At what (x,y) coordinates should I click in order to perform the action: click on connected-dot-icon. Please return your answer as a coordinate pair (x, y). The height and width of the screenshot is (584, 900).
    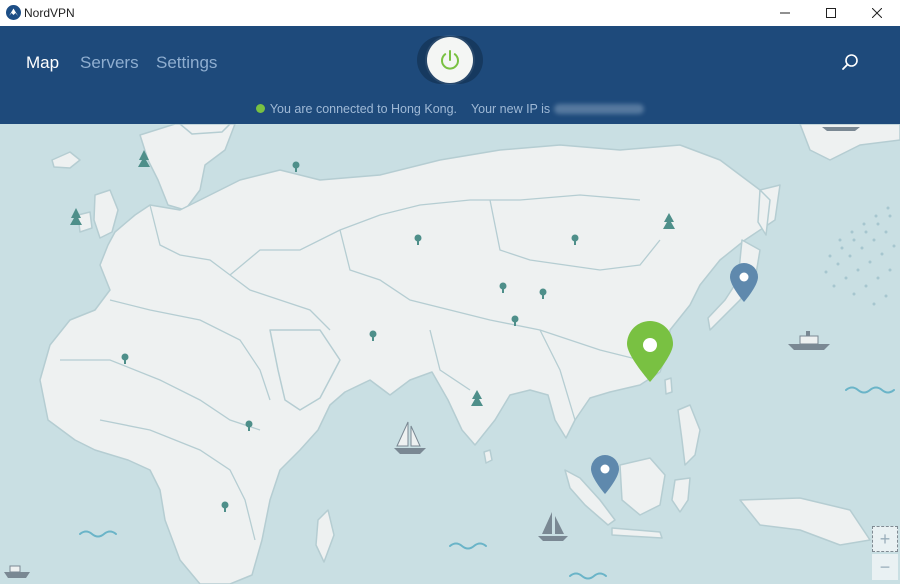
    Looking at the image, I should click on (260, 108).